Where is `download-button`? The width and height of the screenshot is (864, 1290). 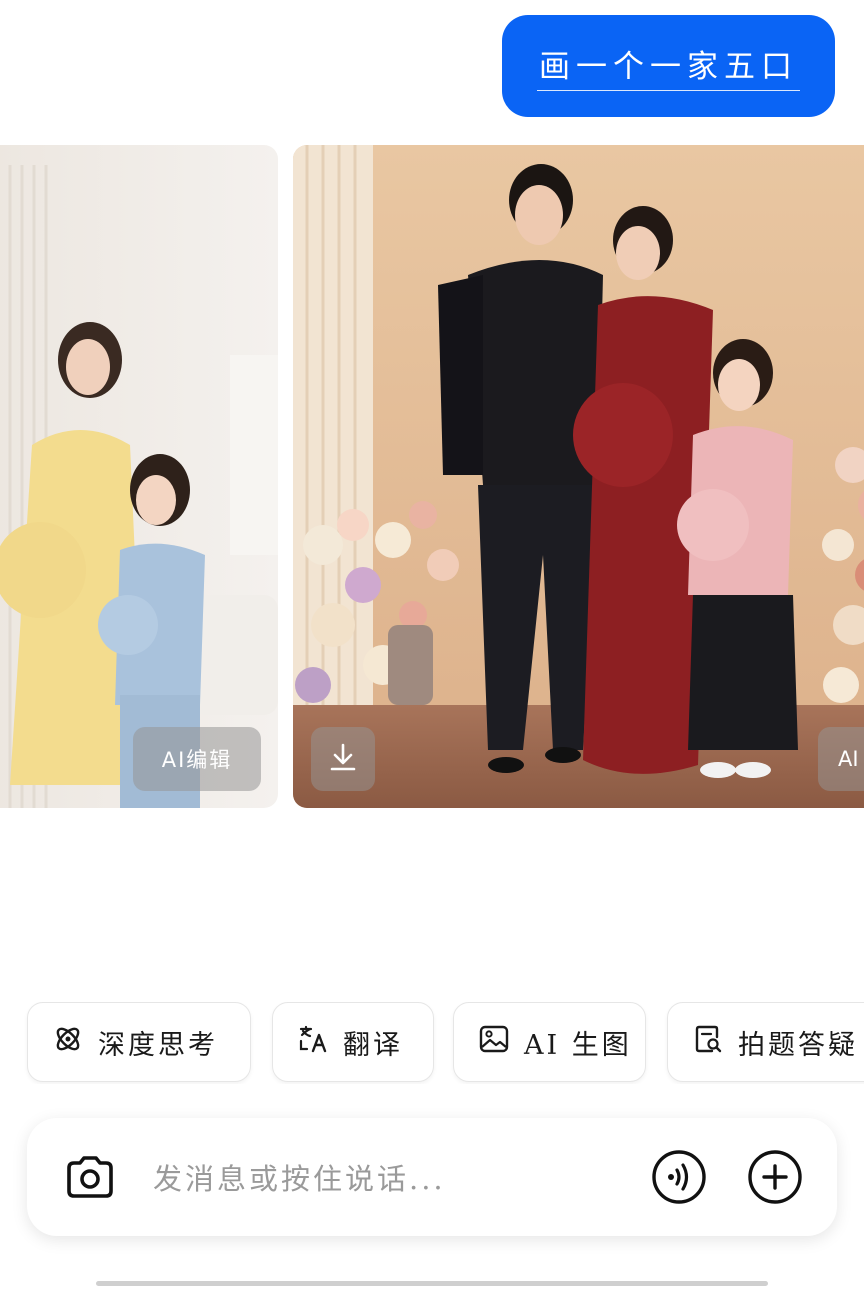 download-button is located at coordinates (343, 759).